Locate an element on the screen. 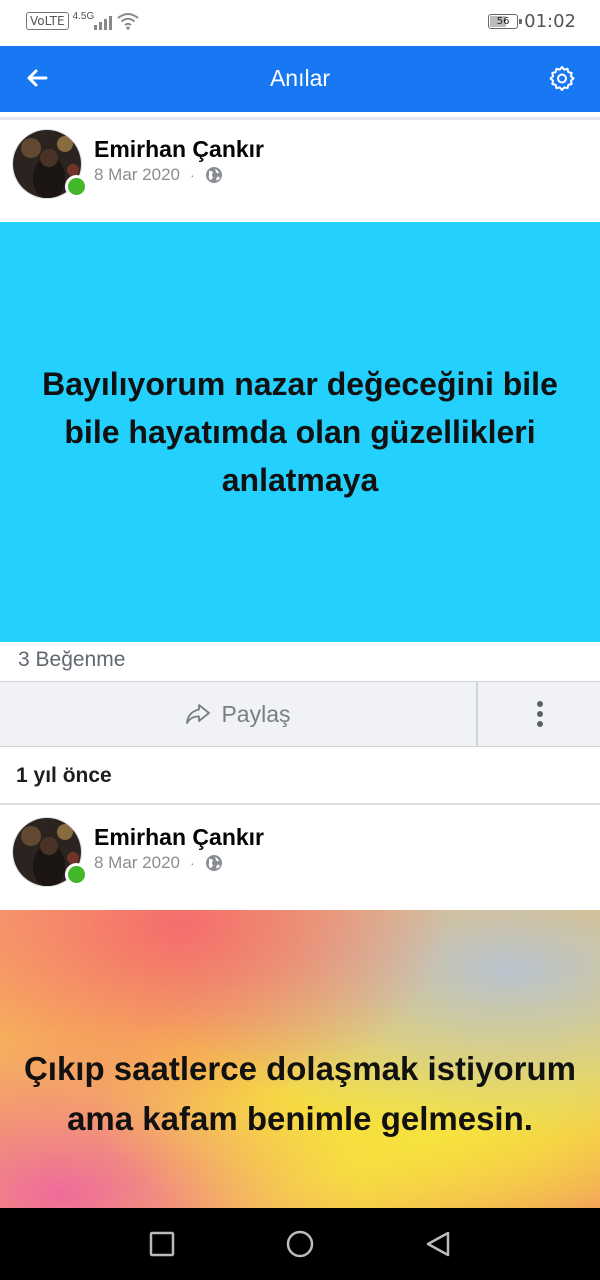 The height and width of the screenshot is (1280, 600). system-nav-bar is located at coordinates (300, 1244).